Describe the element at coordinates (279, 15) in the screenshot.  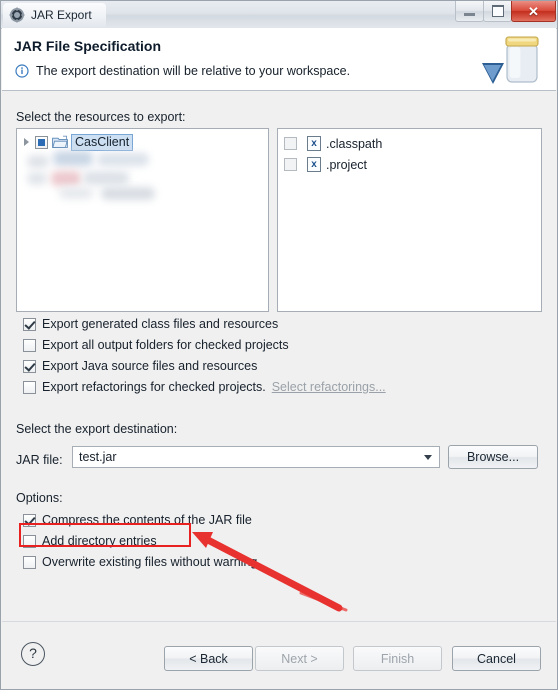
I see `title-bar: JAR Export ✕` at that location.